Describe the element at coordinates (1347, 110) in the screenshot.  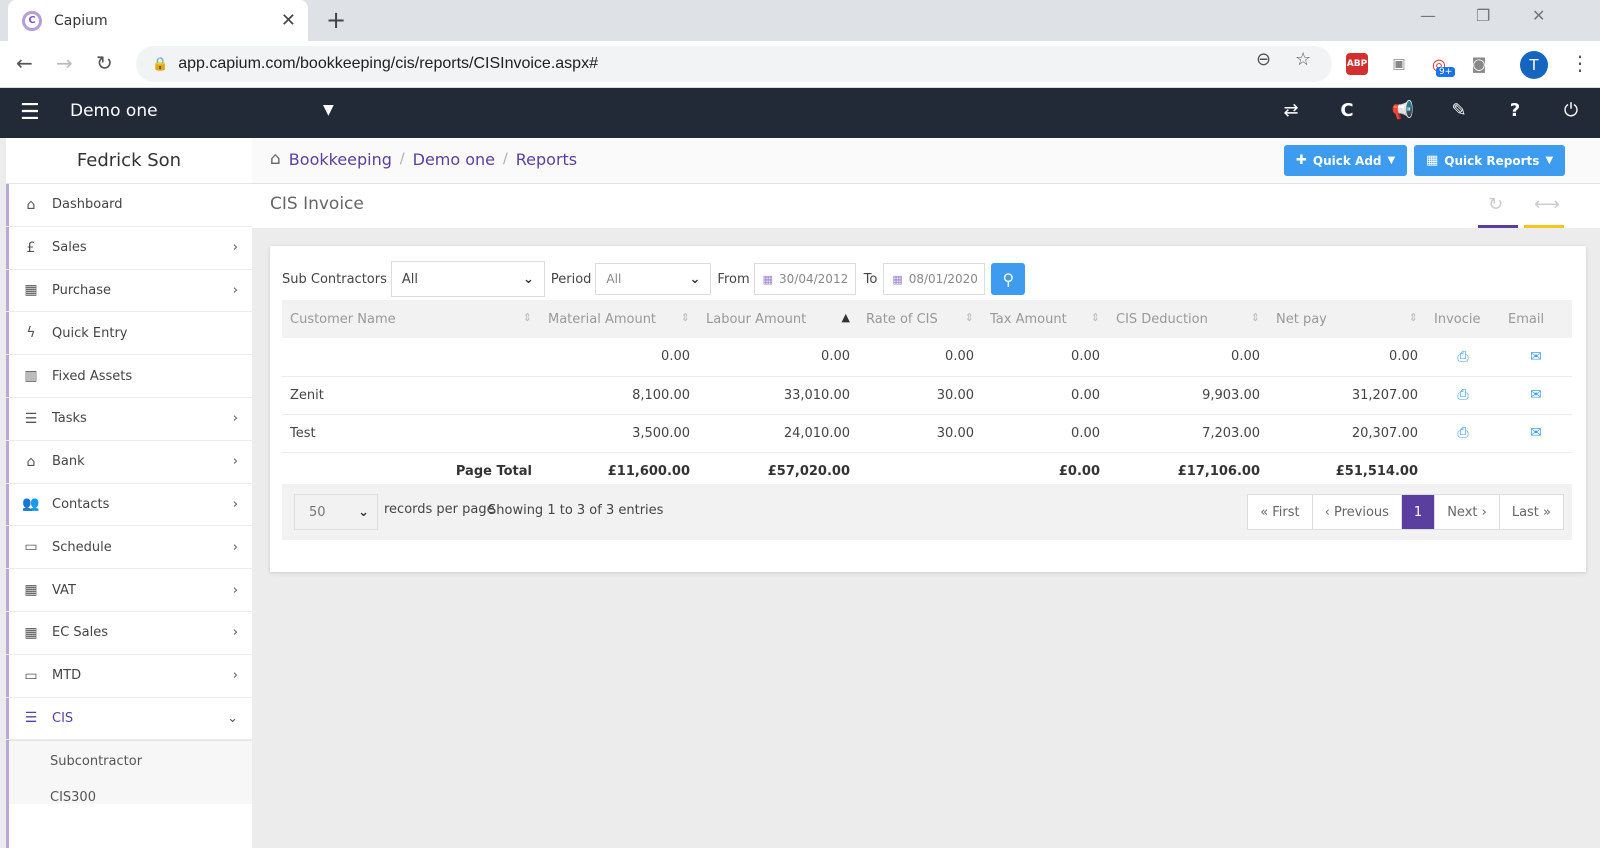
I see `capium-logo-icon: C` at that location.